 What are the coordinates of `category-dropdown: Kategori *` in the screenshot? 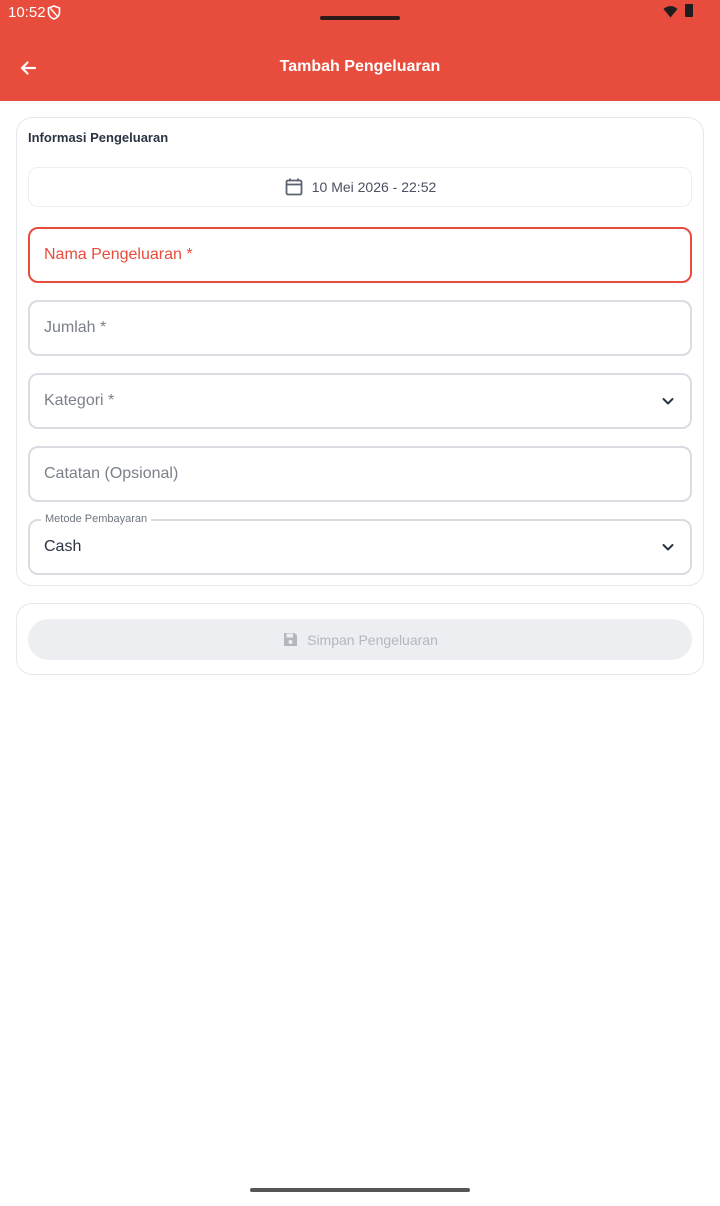 It's located at (360, 401).